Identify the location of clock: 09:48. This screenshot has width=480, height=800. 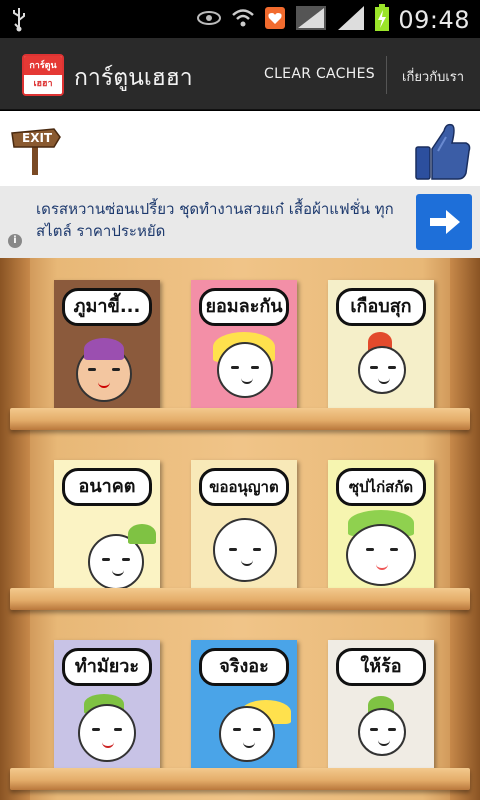
(434, 20).